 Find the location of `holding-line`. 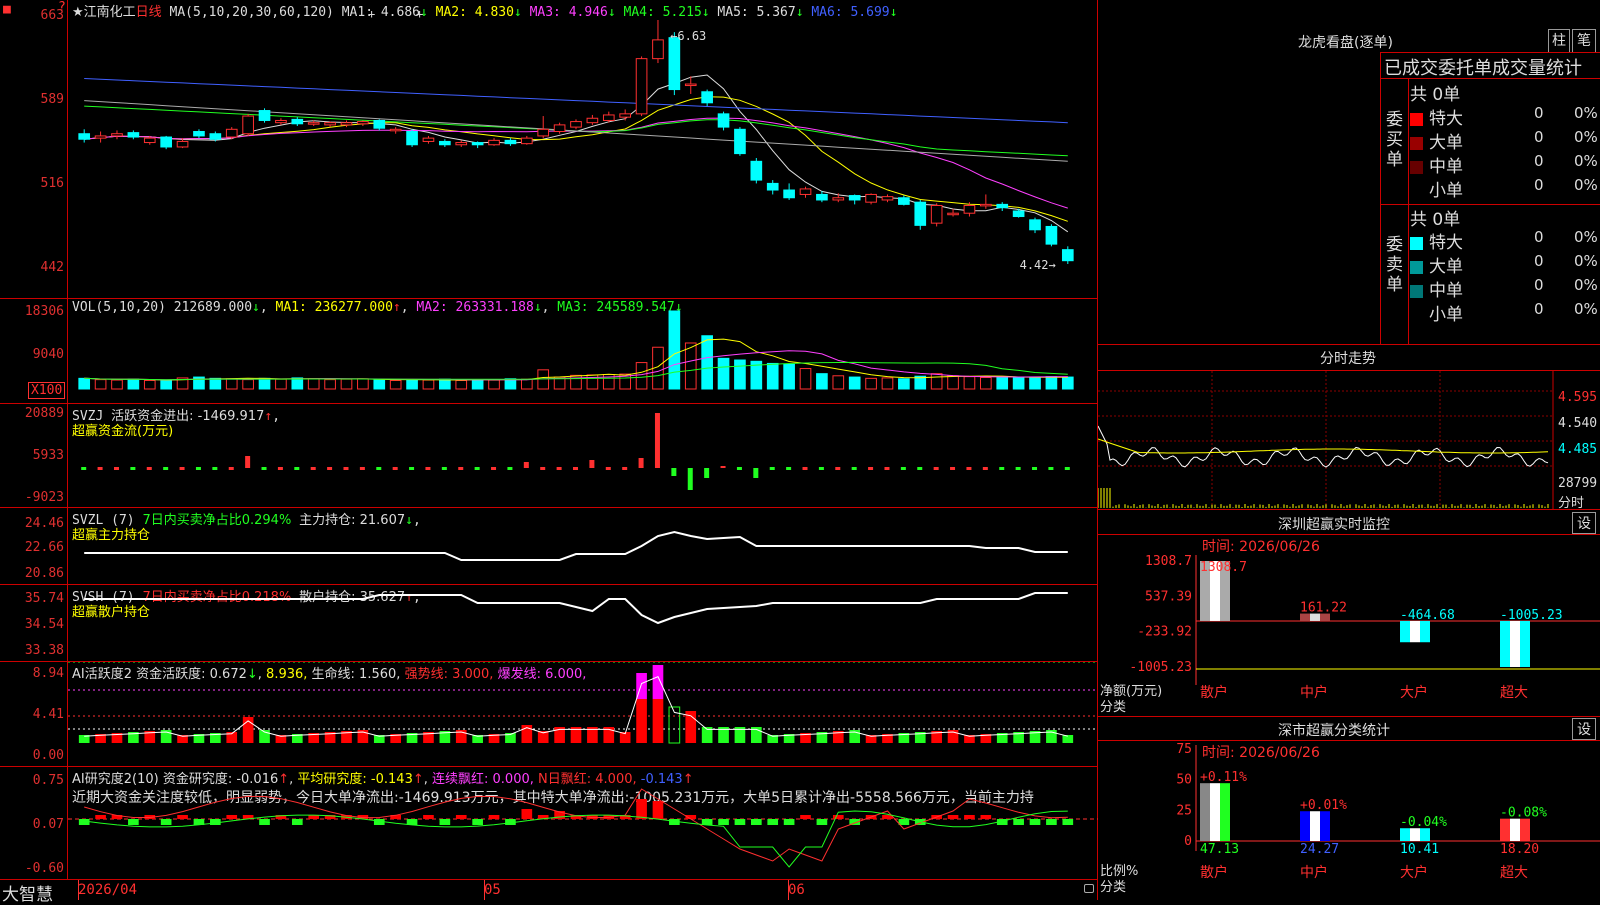

holding-line is located at coordinates (576, 545).